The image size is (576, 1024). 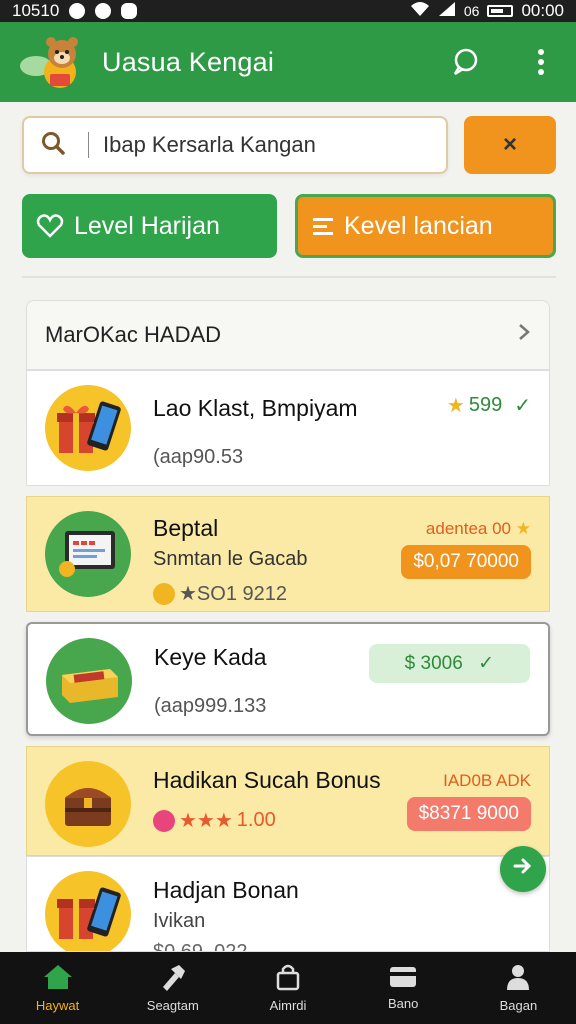 What do you see at coordinates (88, 804) in the screenshot?
I see `treasure-chest-icon` at bounding box center [88, 804].